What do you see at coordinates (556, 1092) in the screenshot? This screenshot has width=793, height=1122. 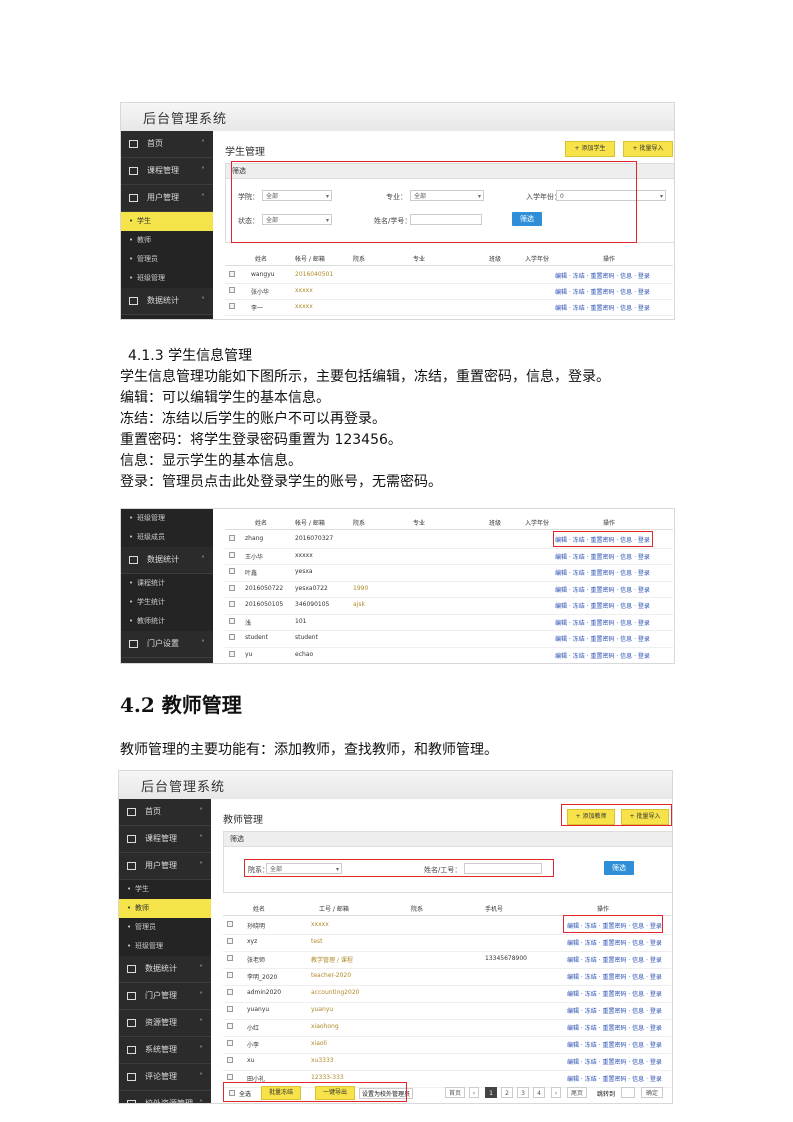 I see `pager-next: ›` at bounding box center [556, 1092].